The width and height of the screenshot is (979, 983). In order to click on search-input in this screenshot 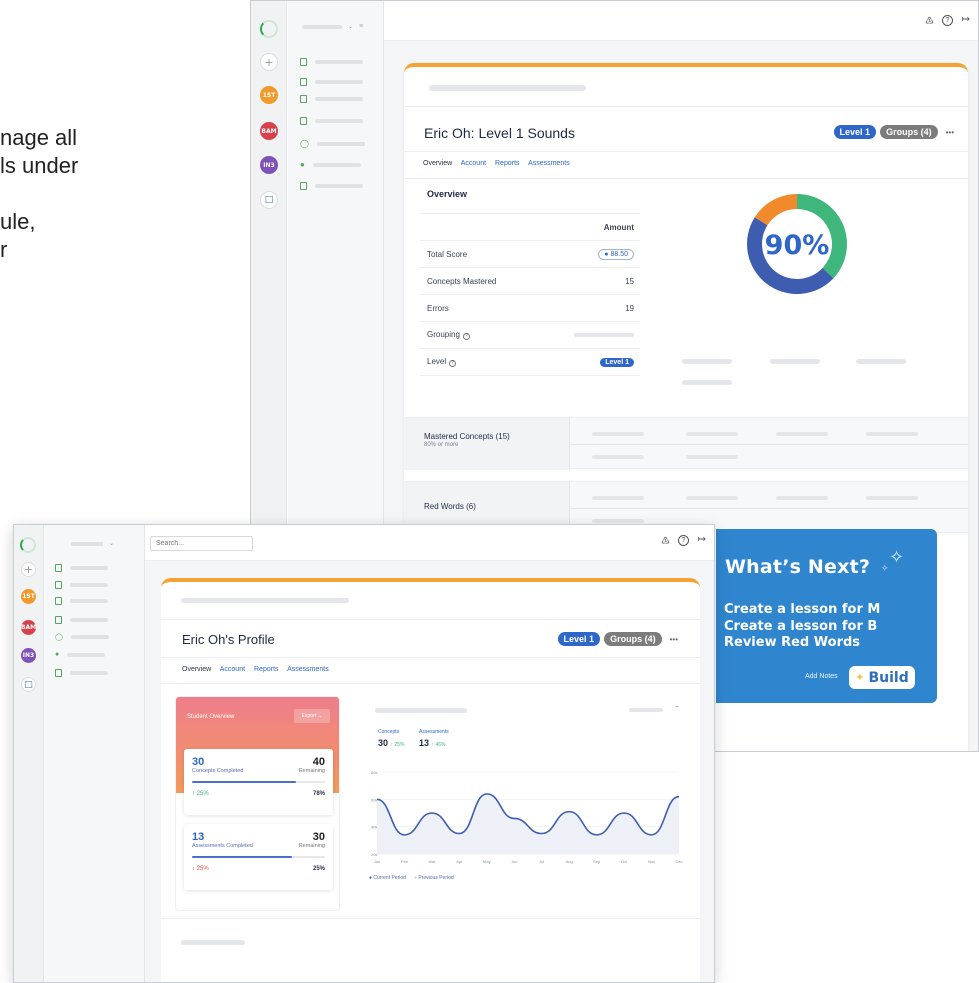, I will do `click(201, 543)`.